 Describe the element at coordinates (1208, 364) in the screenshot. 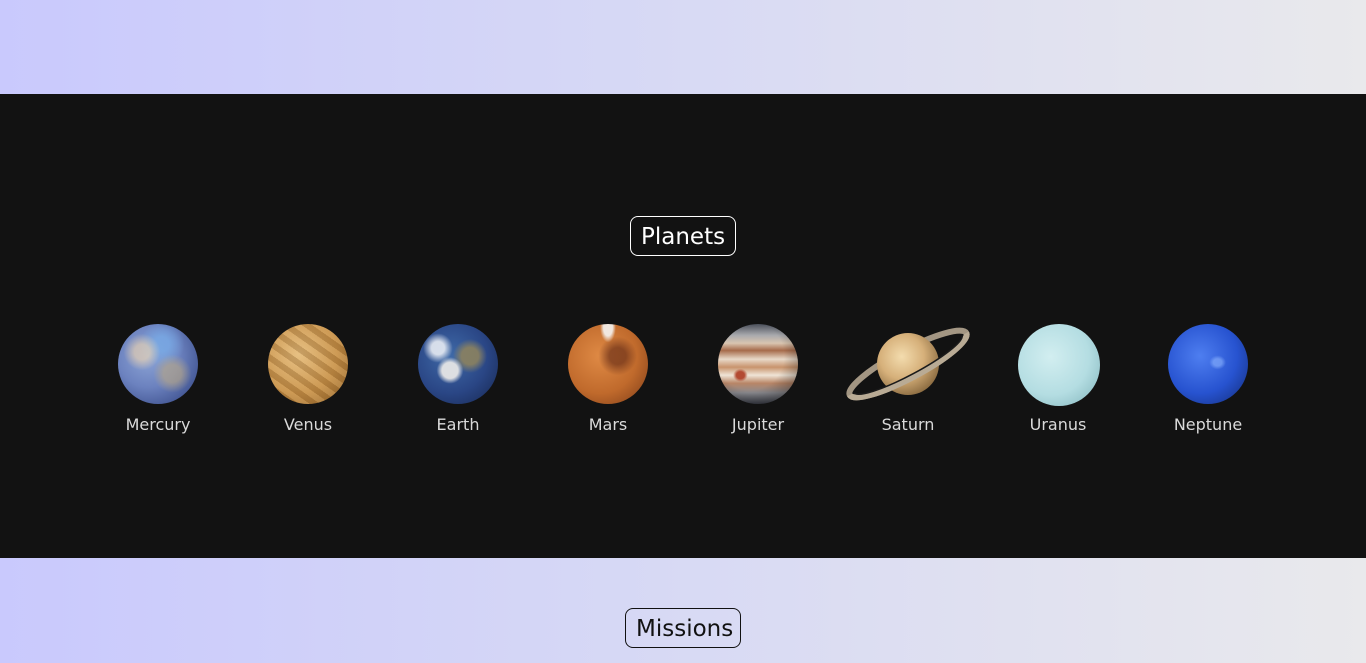

I see `neptune-planet-image` at that location.